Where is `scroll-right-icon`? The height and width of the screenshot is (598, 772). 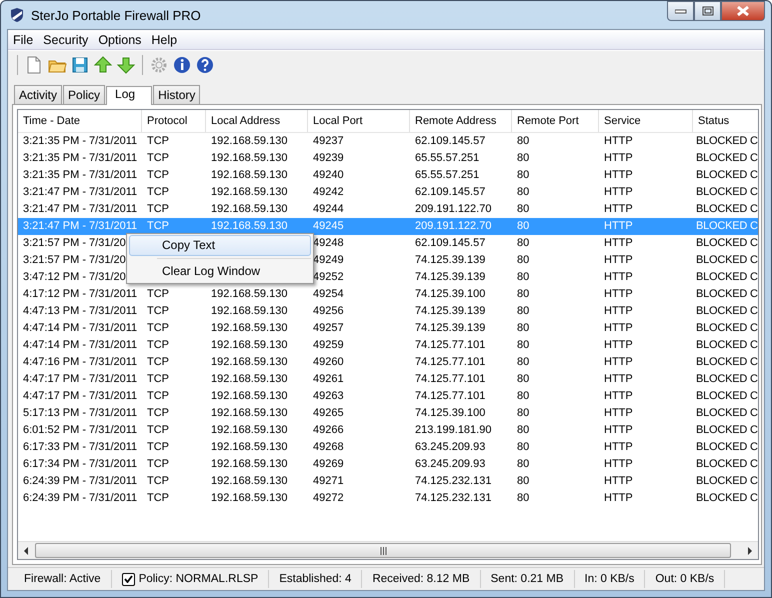
scroll-right-icon is located at coordinates (749, 550).